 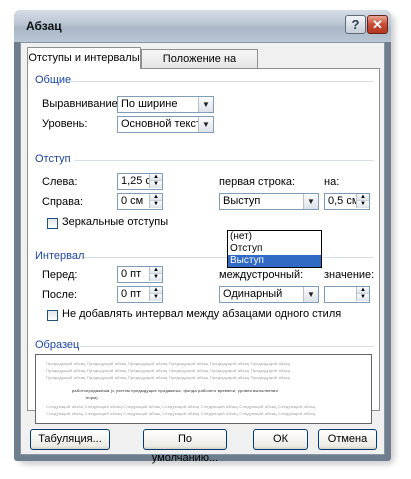 What do you see at coordinates (349, 275) in the screenshot?
I see `at-label: значение:` at bounding box center [349, 275].